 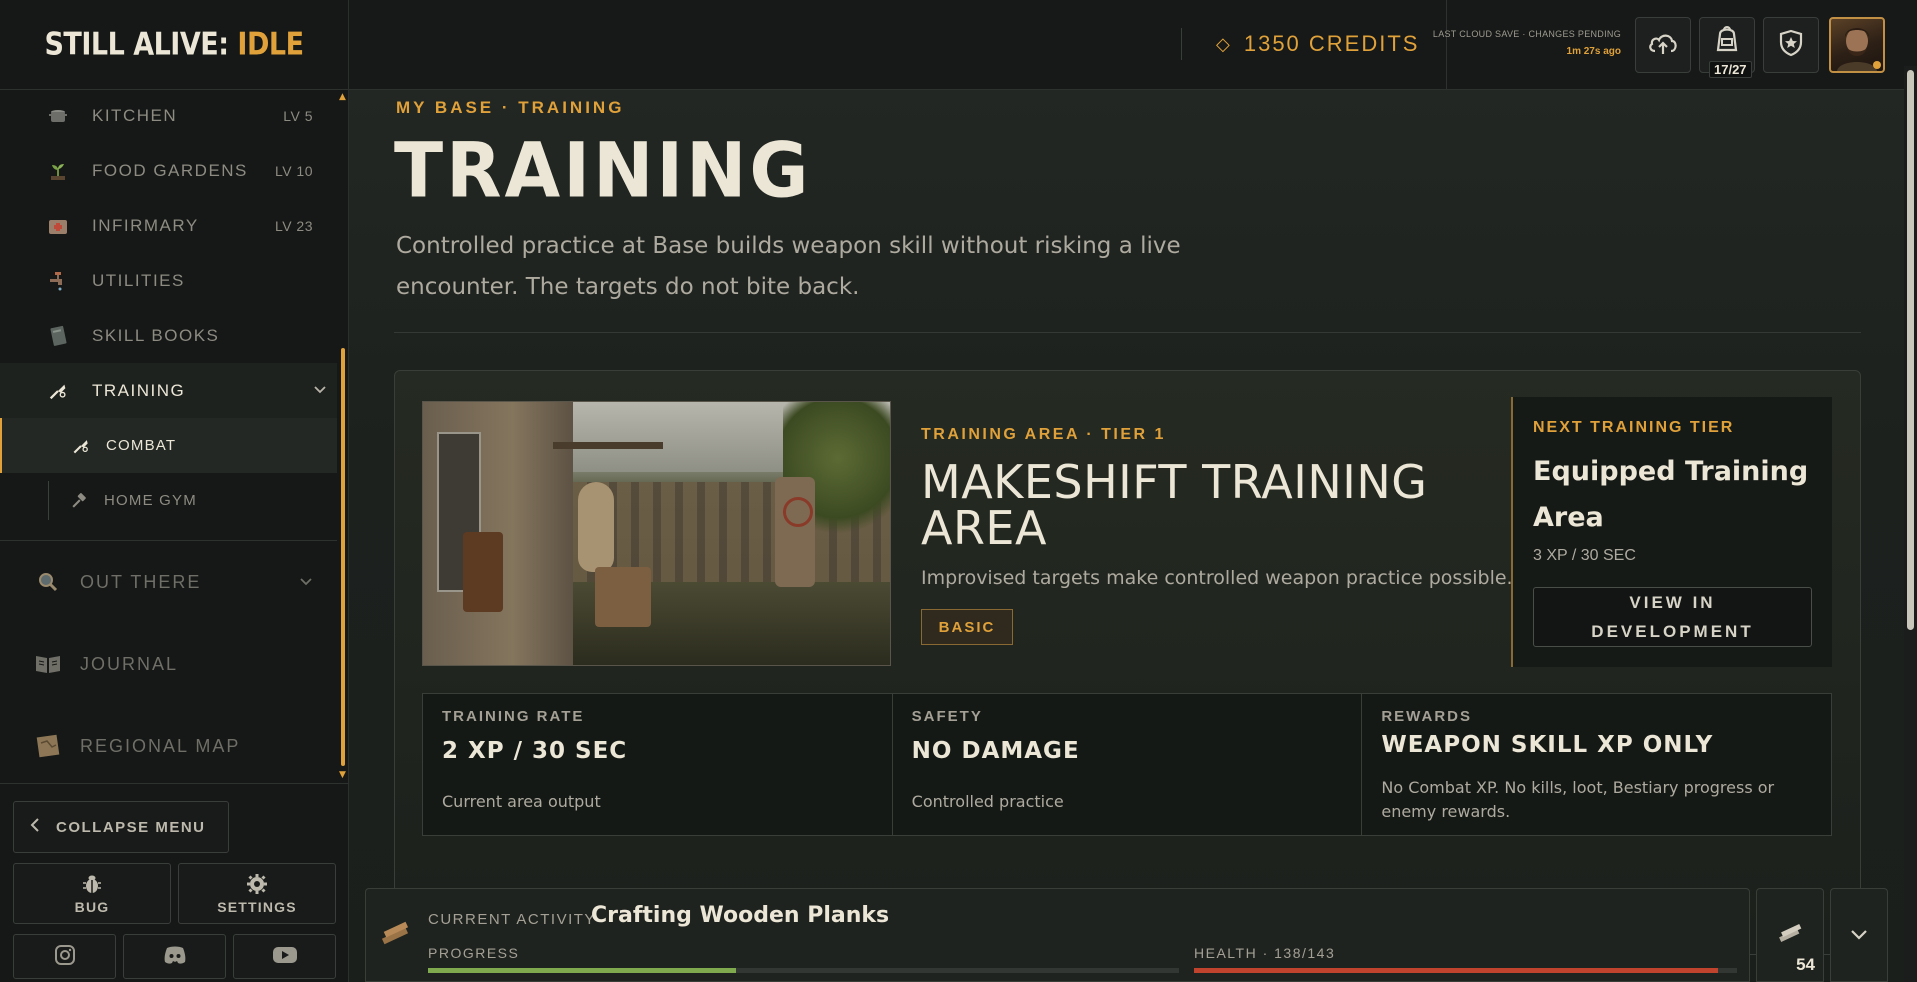 What do you see at coordinates (1331, 43) in the screenshot?
I see `credits-label: 1350 CREDITS` at bounding box center [1331, 43].